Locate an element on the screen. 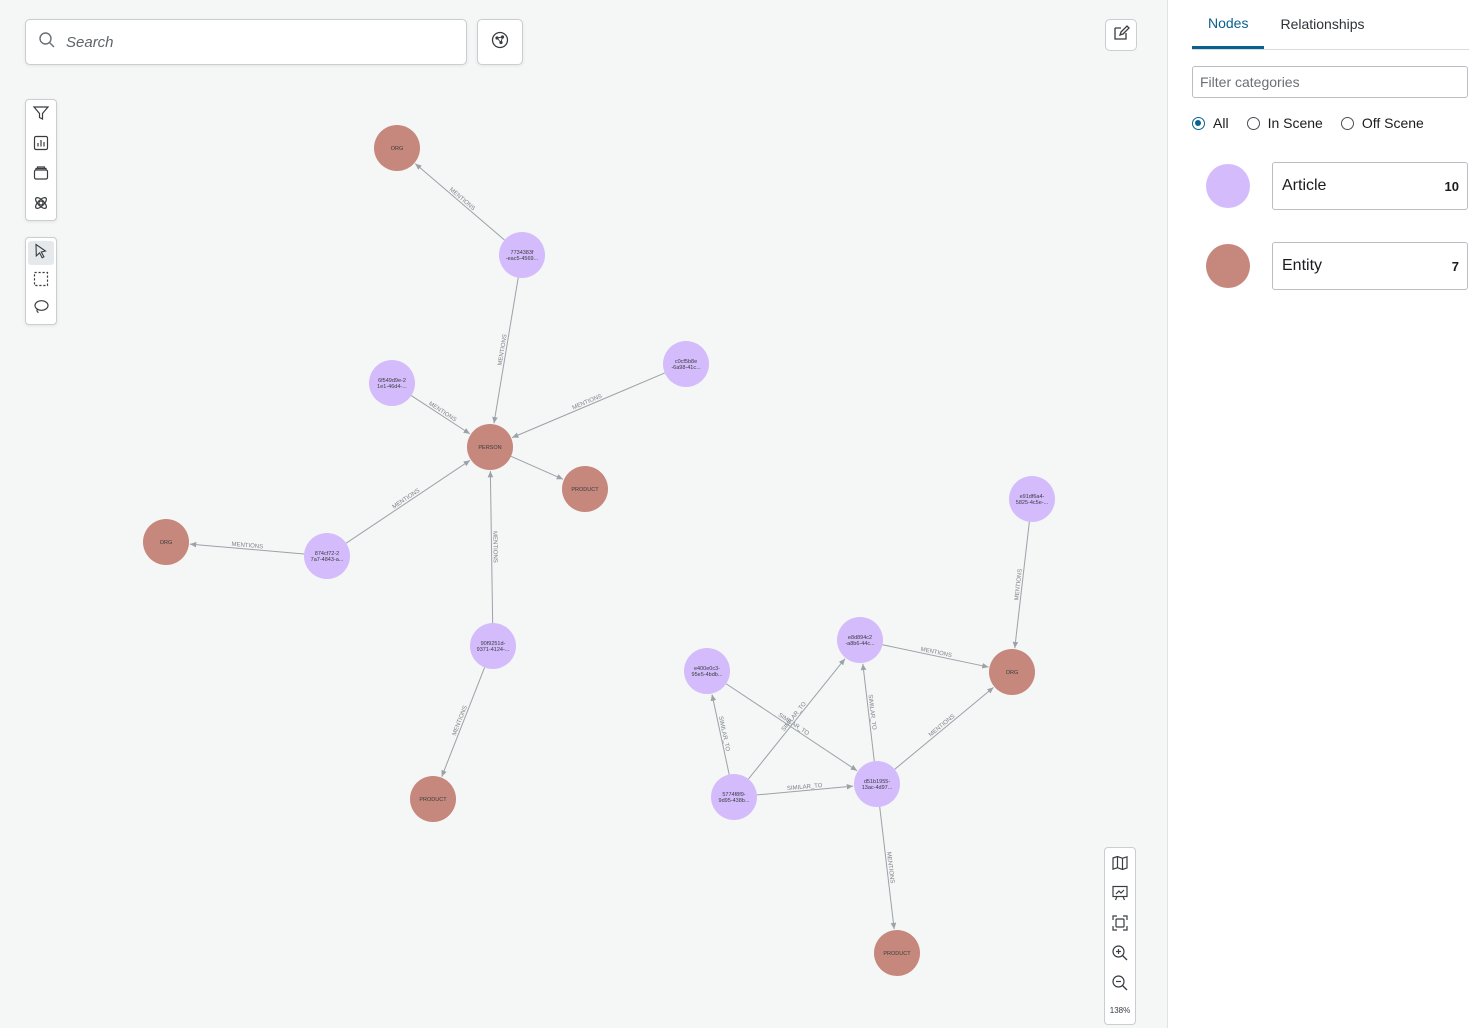 The width and height of the screenshot is (1469, 1028). filter-icon is located at coordinates (41, 115).